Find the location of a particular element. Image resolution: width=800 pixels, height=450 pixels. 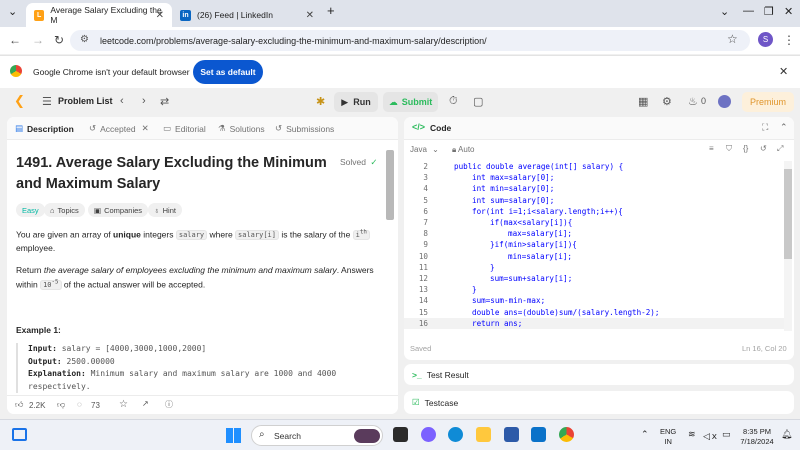

difficulty-badge: Easy is located at coordinates (30, 210).